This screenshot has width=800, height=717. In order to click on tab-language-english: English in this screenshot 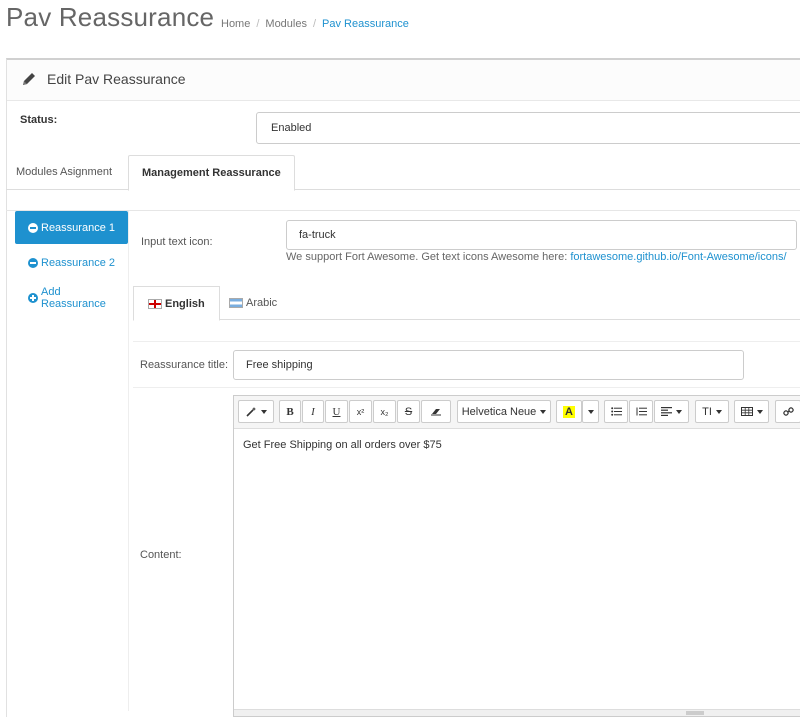, I will do `click(176, 303)`.